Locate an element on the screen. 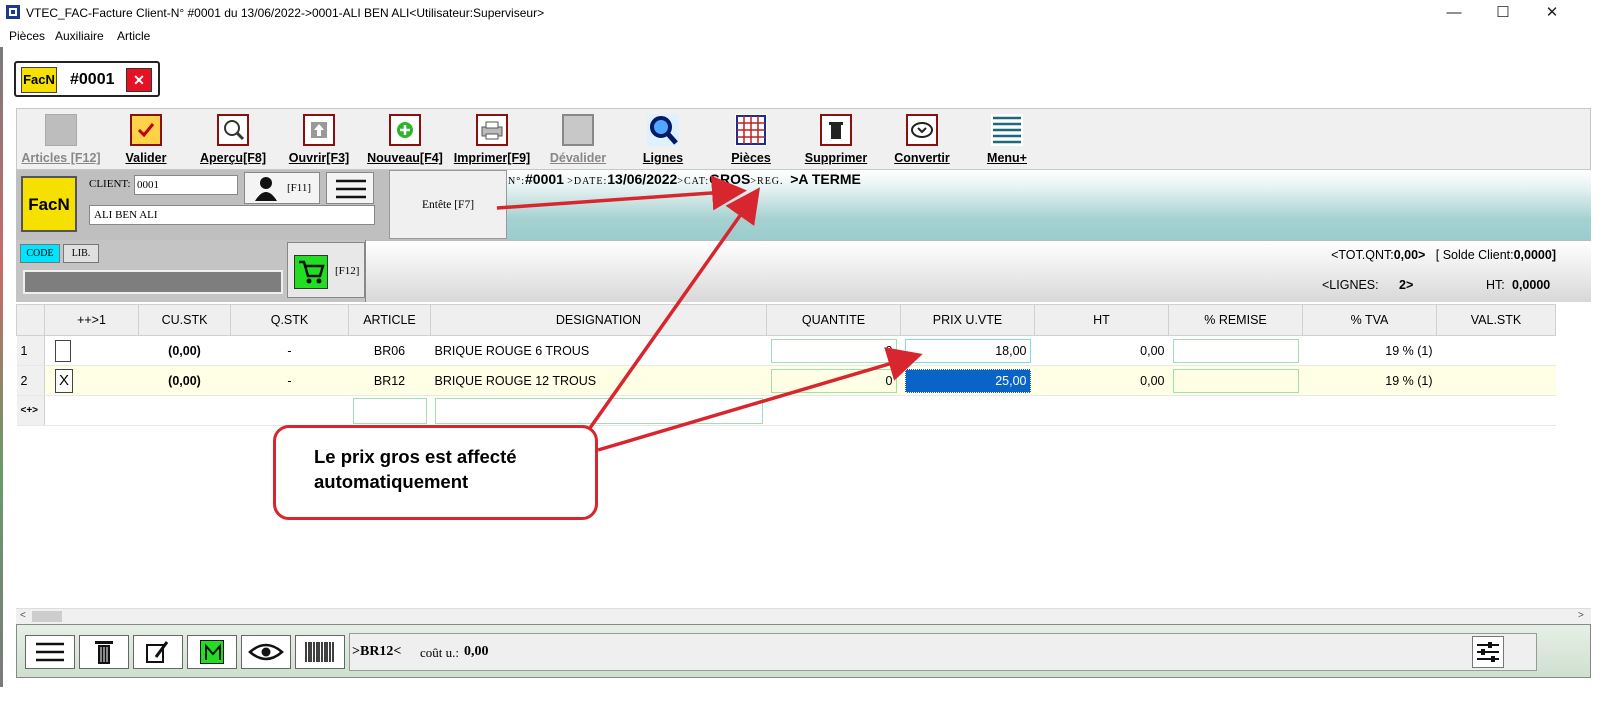 The width and height of the screenshot is (1601, 704). left-edge-decoration is located at coordinates (1, 367).